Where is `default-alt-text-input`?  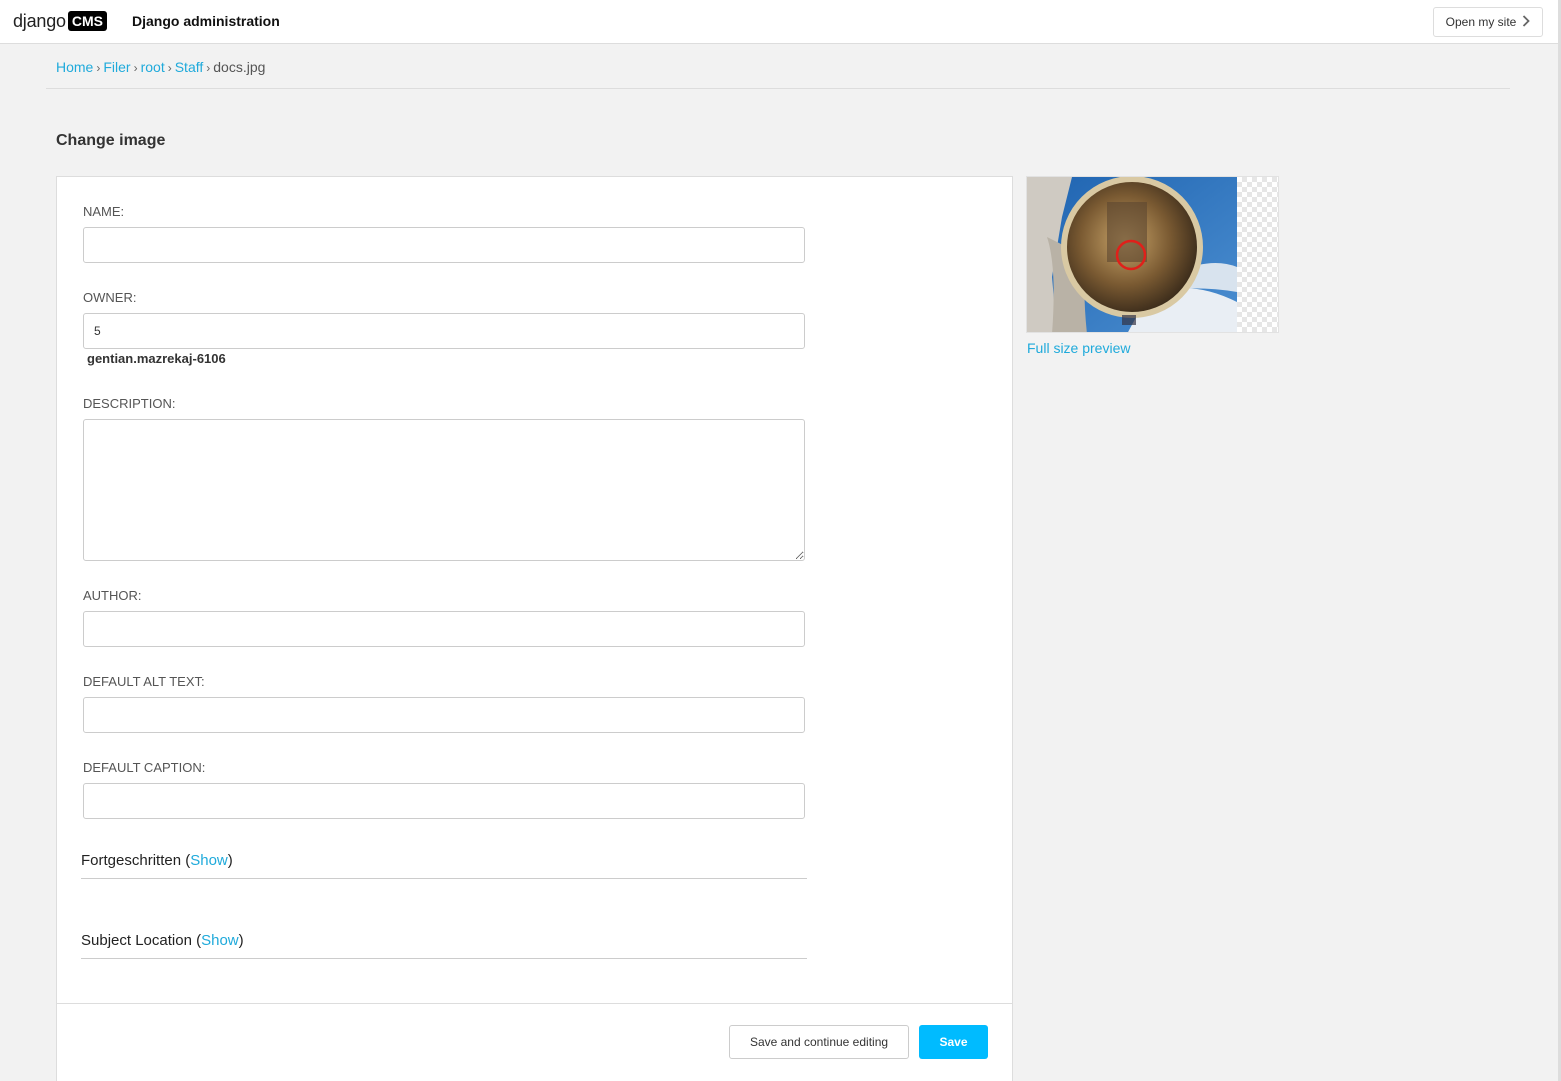 default-alt-text-input is located at coordinates (444, 715).